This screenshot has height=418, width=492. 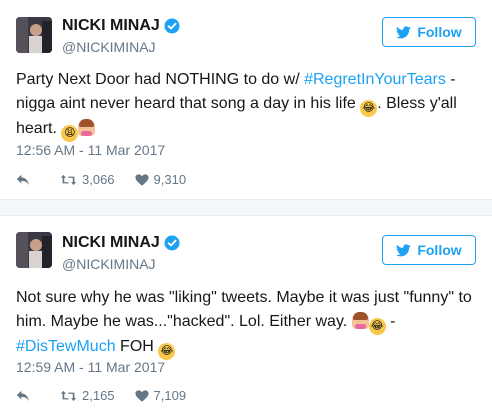 What do you see at coordinates (137, 346) in the screenshot?
I see `tweet-text-part: FOH` at bounding box center [137, 346].